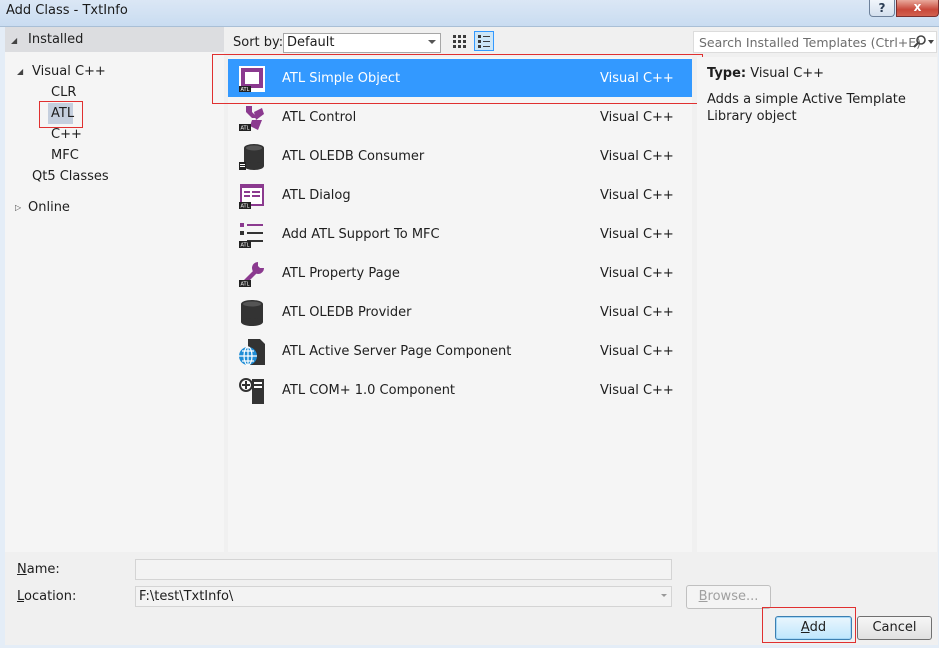 The width and height of the screenshot is (939, 648). I want to click on tree-item-qt5-classes: Qt5 Classes, so click(70, 176).